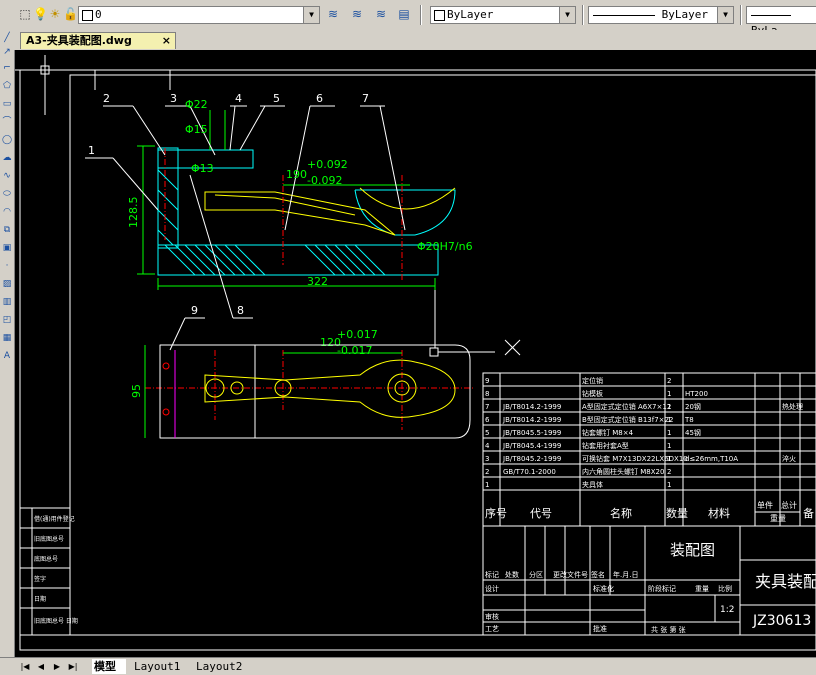 This screenshot has width=816, height=675. I want to click on left-strip-grid, so click(45, 571).